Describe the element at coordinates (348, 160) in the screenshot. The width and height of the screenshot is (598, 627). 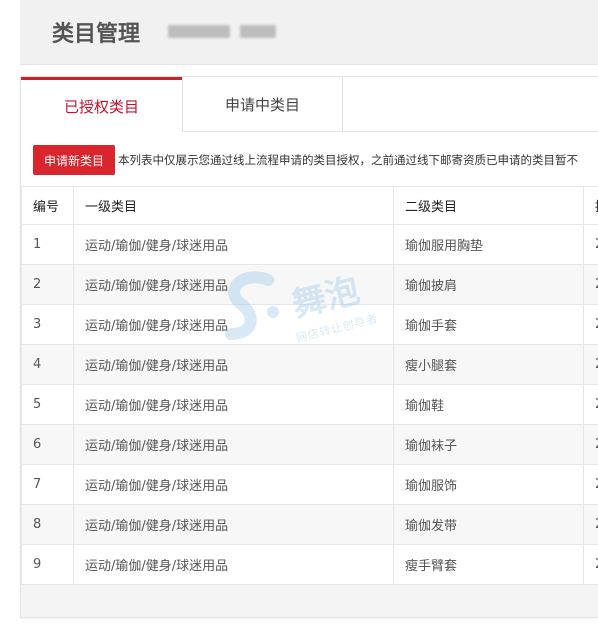
I see `notice-text: 本列表中仅展示您通过线上流程申请的类目授权，之前通过线下邮寄资质已申请的类目暂不` at that location.